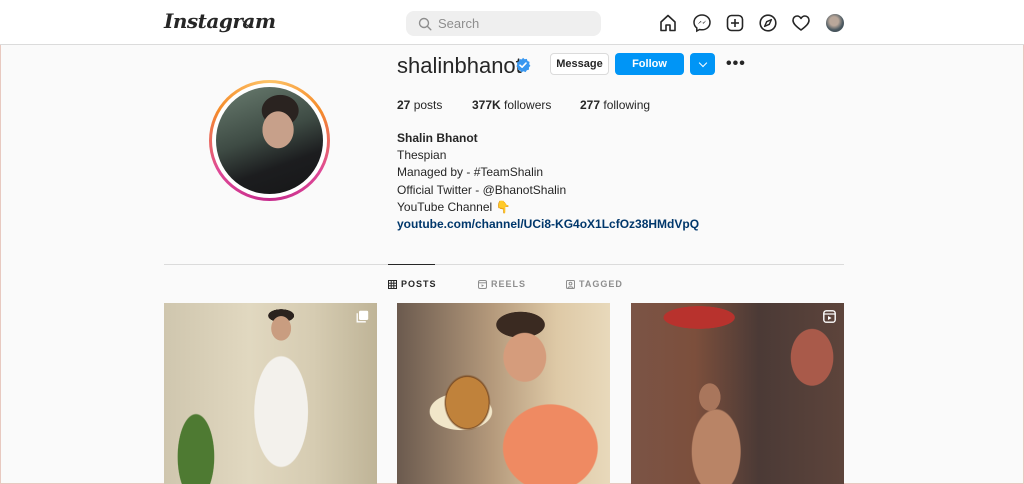 This screenshot has height=484, width=1024. What do you see at coordinates (523, 65) in the screenshot?
I see `verified-badge-icon` at bounding box center [523, 65].